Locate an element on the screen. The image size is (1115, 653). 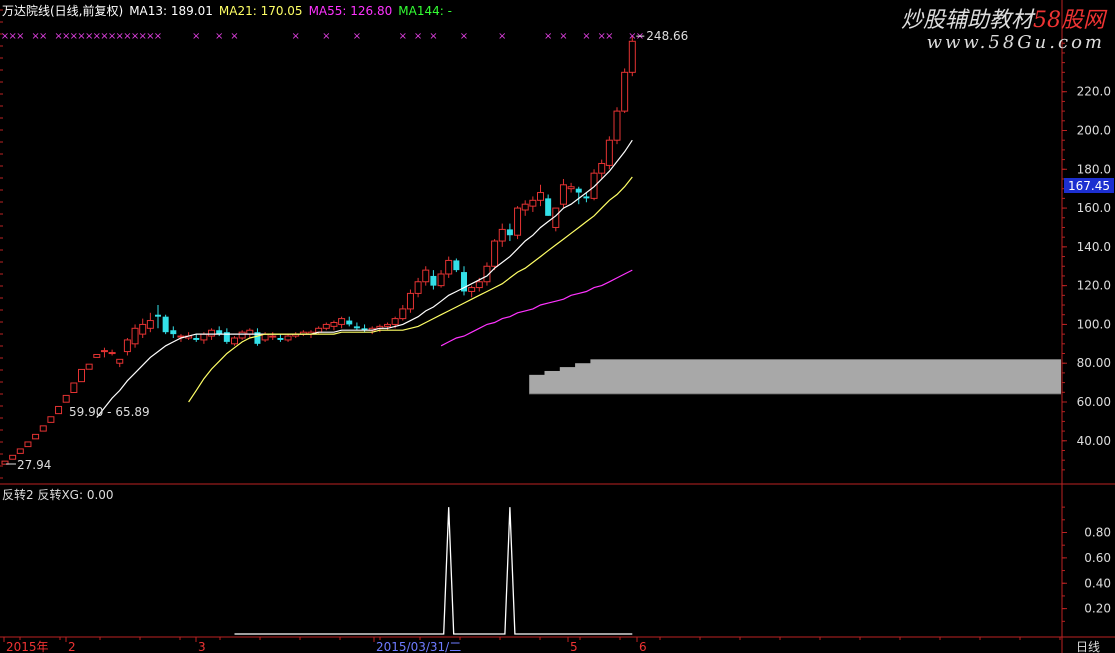
price-tick-label: 200.0 is located at coordinates (1094, 131).